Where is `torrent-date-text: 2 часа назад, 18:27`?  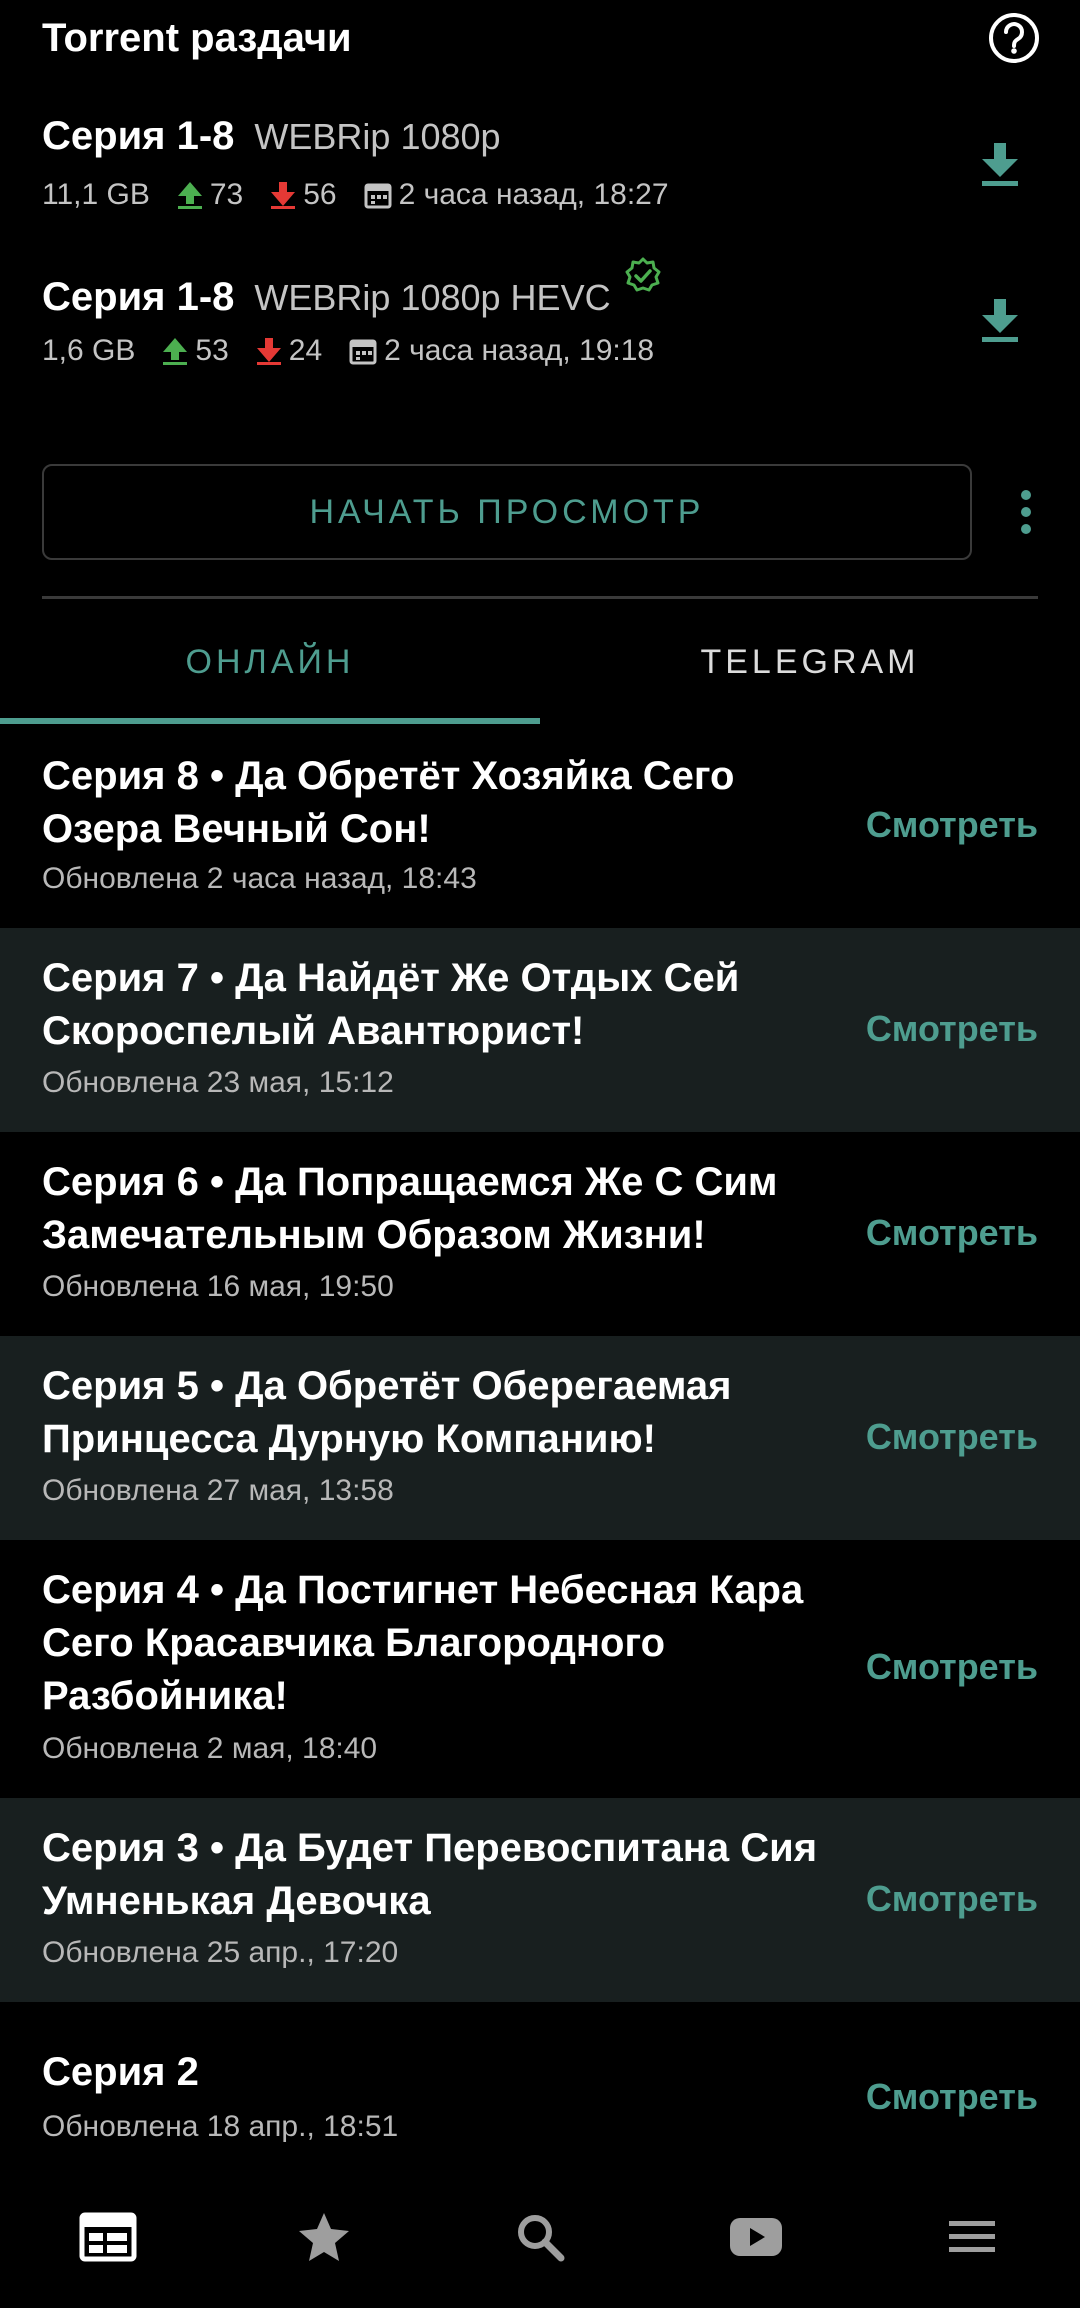 torrent-date-text: 2 часа назад, 18:27 is located at coordinates (533, 194).